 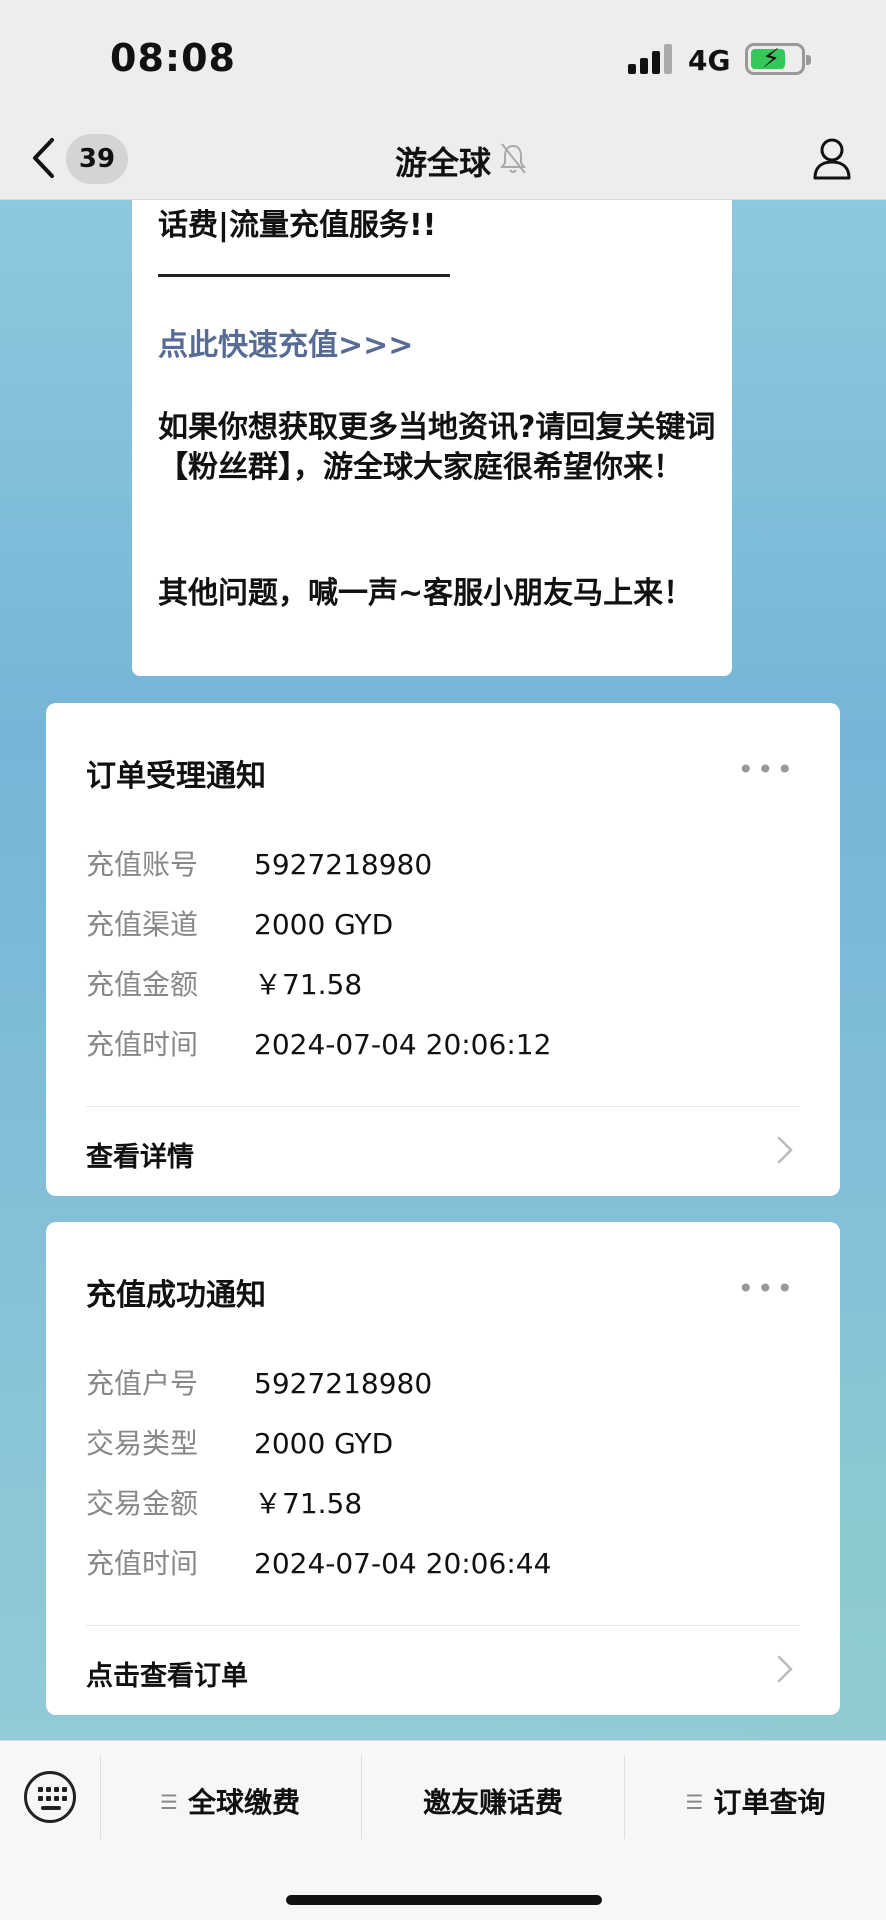 What do you see at coordinates (167, 1676) in the screenshot?
I see `footer-label: 点击查看订单` at bounding box center [167, 1676].